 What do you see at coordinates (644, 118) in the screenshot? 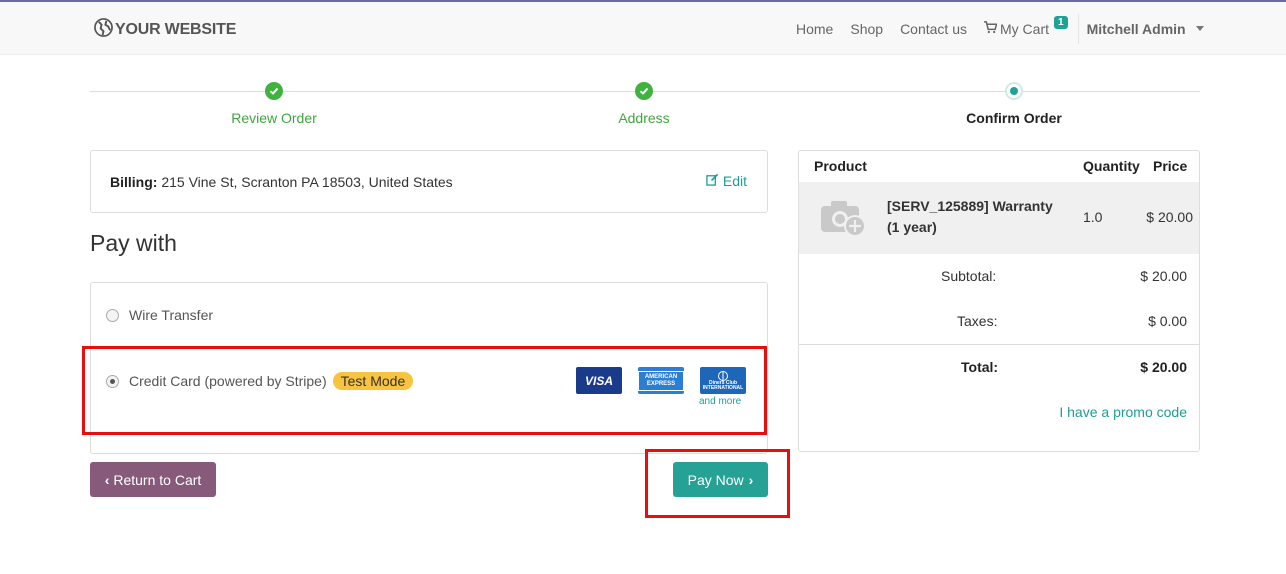
I see `wizard-step-label: Address` at bounding box center [644, 118].